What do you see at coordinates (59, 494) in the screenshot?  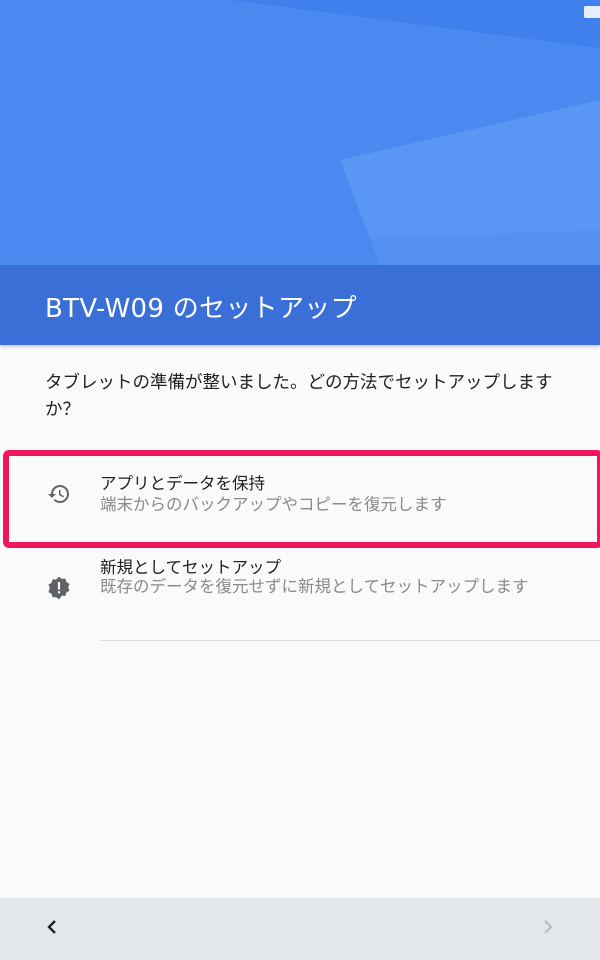 I see `history-icon` at bounding box center [59, 494].